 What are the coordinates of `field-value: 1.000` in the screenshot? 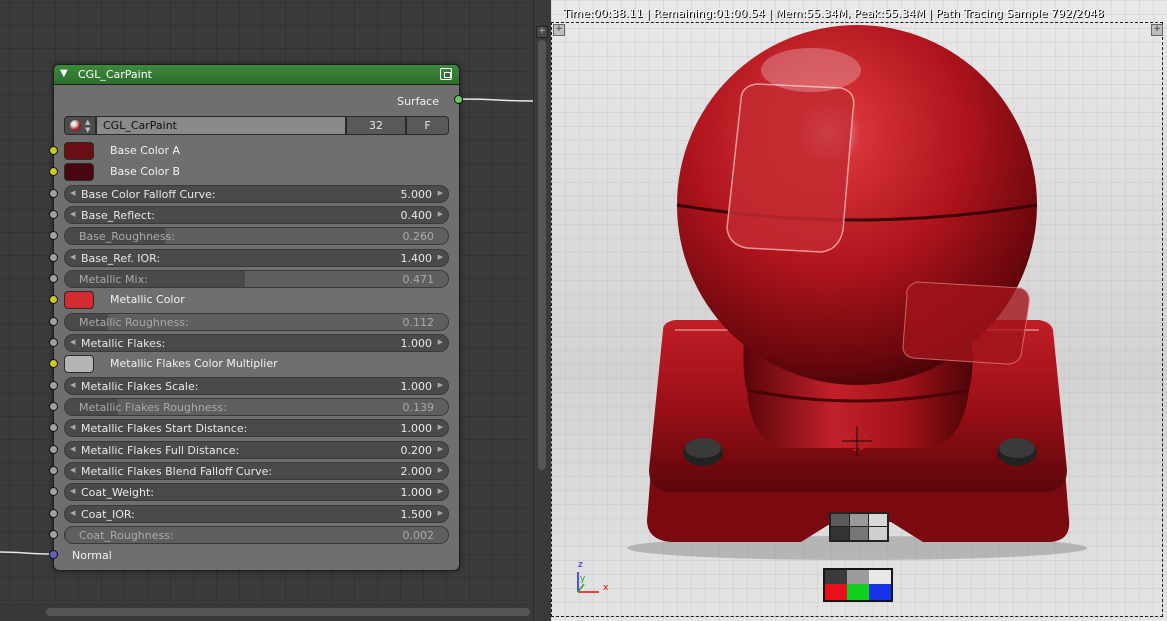 It's located at (417, 343).